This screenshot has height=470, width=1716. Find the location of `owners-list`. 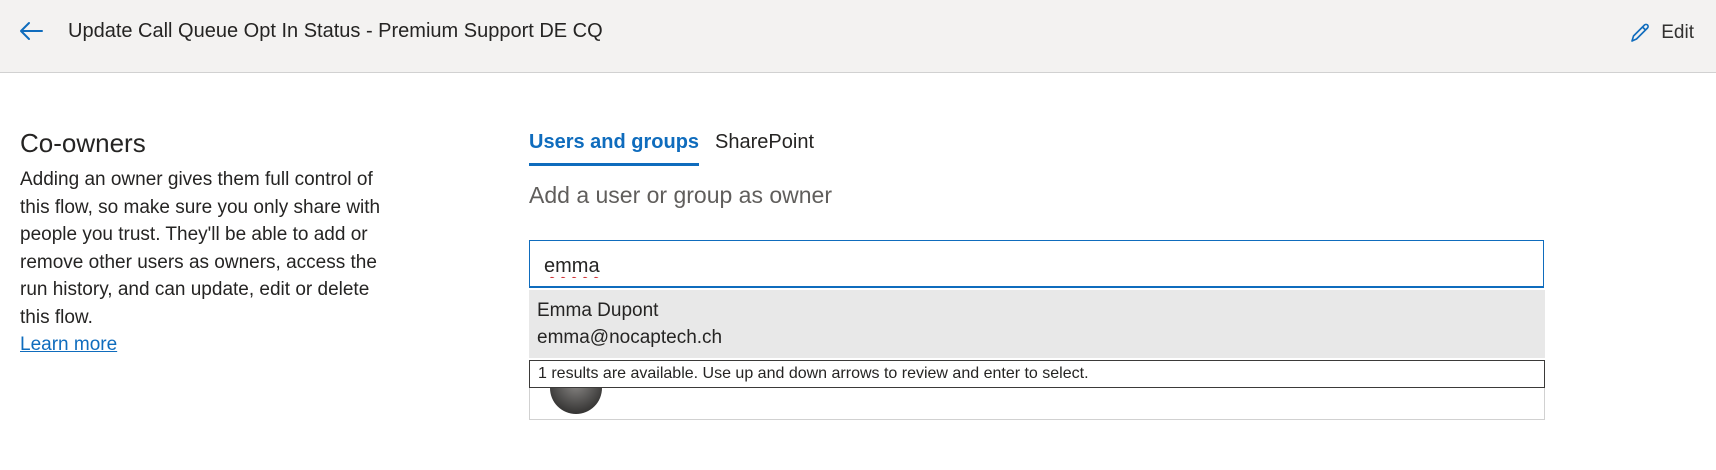

owners-list is located at coordinates (1037, 404).